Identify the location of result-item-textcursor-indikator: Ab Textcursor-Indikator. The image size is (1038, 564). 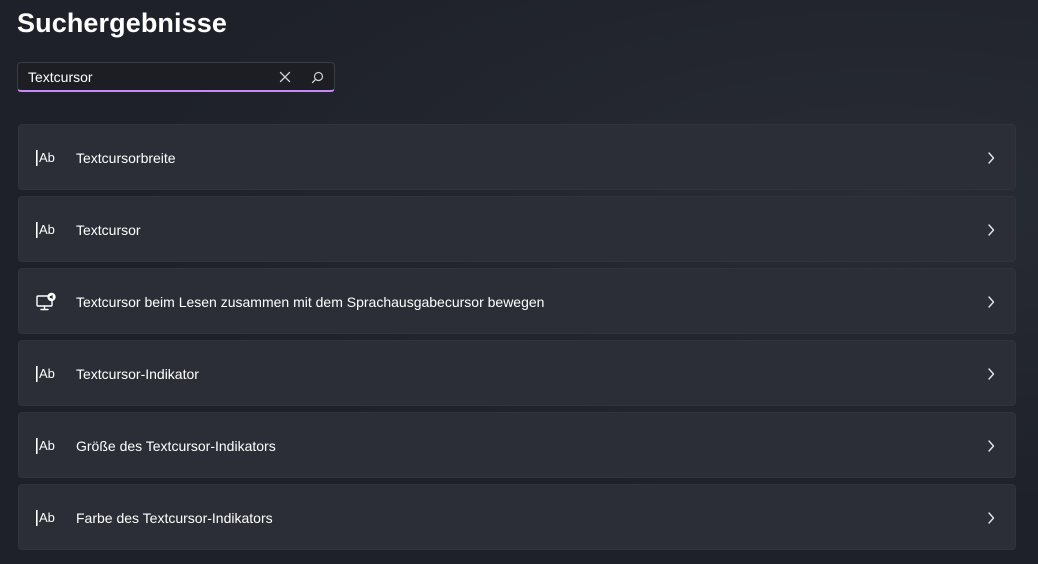
(517, 373).